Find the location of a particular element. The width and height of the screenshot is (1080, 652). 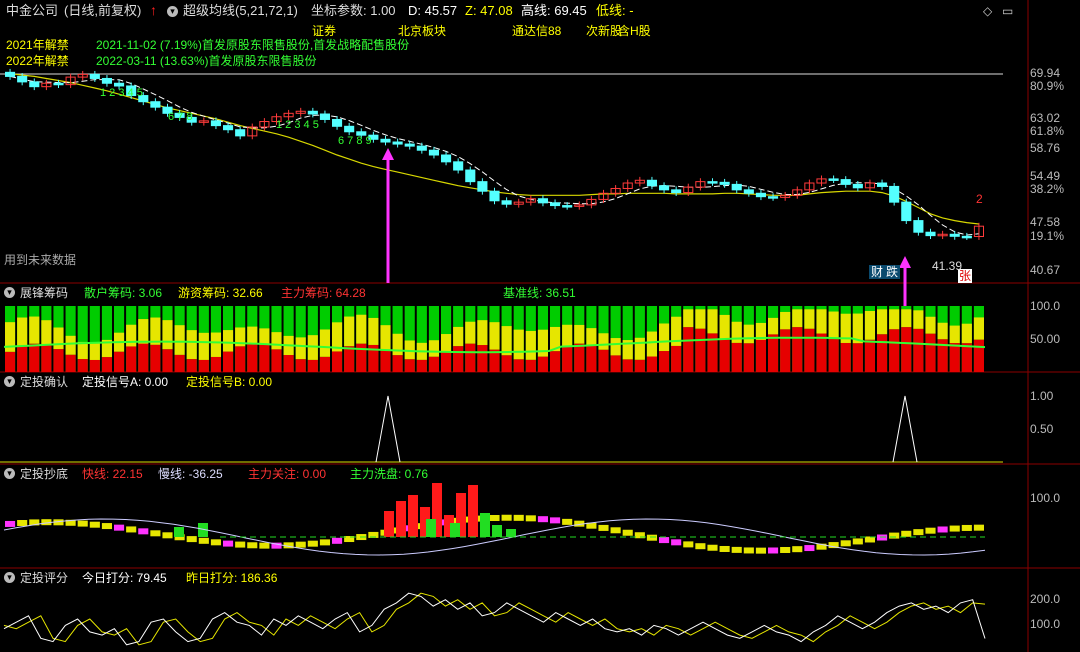

confirm-title: 定投确认 is located at coordinates (44, 382).